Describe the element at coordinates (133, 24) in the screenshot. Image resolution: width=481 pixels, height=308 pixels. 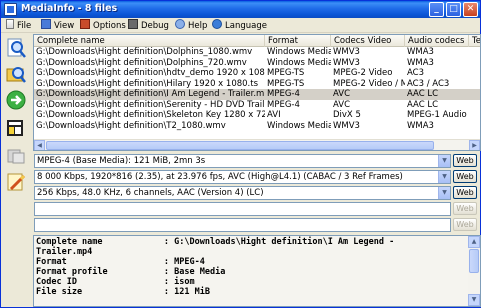
I see `debug-icon` at that location.